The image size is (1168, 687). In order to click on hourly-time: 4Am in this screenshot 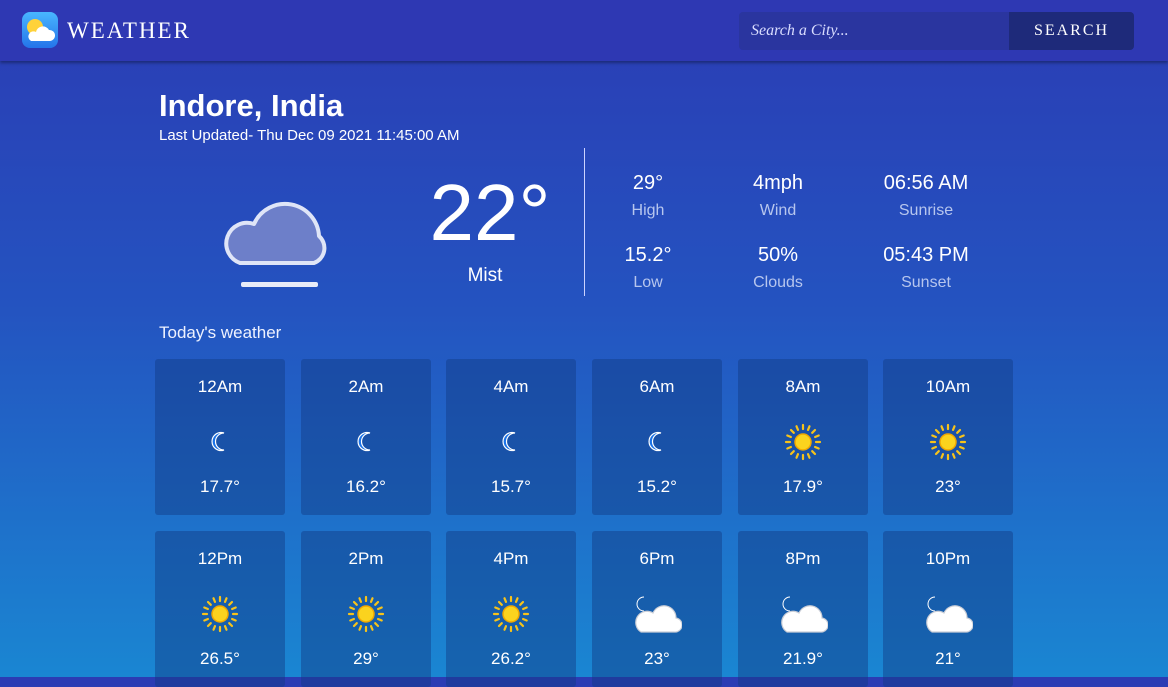, I will do `click(511, 386)`.